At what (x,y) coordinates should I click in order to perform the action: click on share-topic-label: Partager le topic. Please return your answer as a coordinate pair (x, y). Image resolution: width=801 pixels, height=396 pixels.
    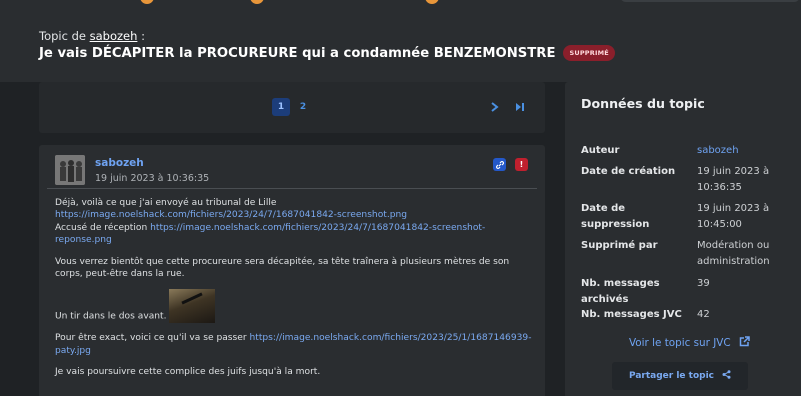
    Looking at the image, I should click on (671, 376).